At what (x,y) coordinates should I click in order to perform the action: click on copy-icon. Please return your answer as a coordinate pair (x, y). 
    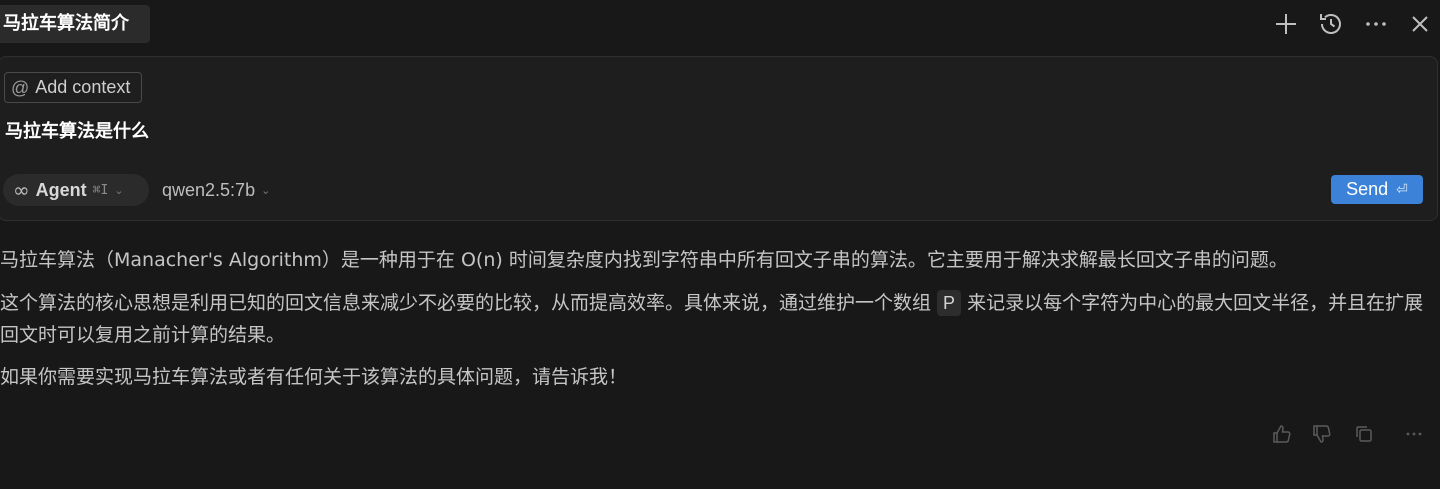
    Looking at the image, I should click on (1364, 434).